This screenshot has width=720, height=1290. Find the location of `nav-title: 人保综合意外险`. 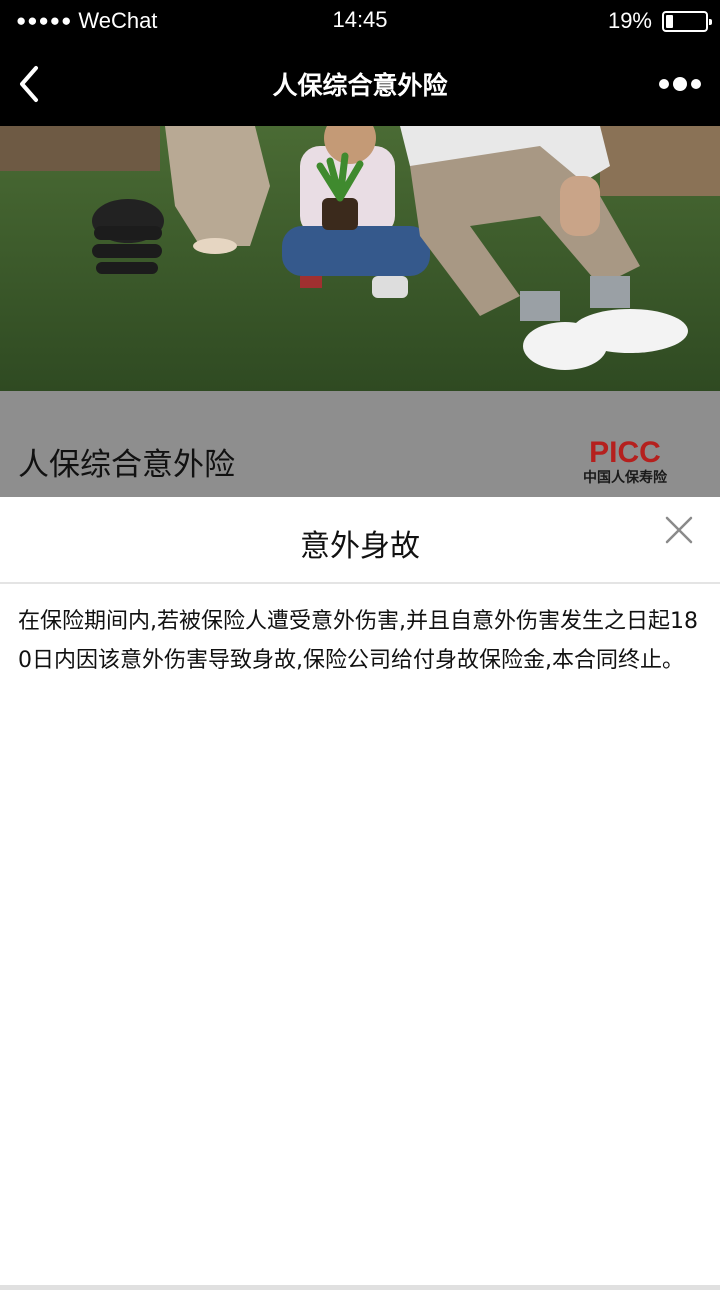

nav-title: 人保综合意外险 is located at coordinates (360, 85).